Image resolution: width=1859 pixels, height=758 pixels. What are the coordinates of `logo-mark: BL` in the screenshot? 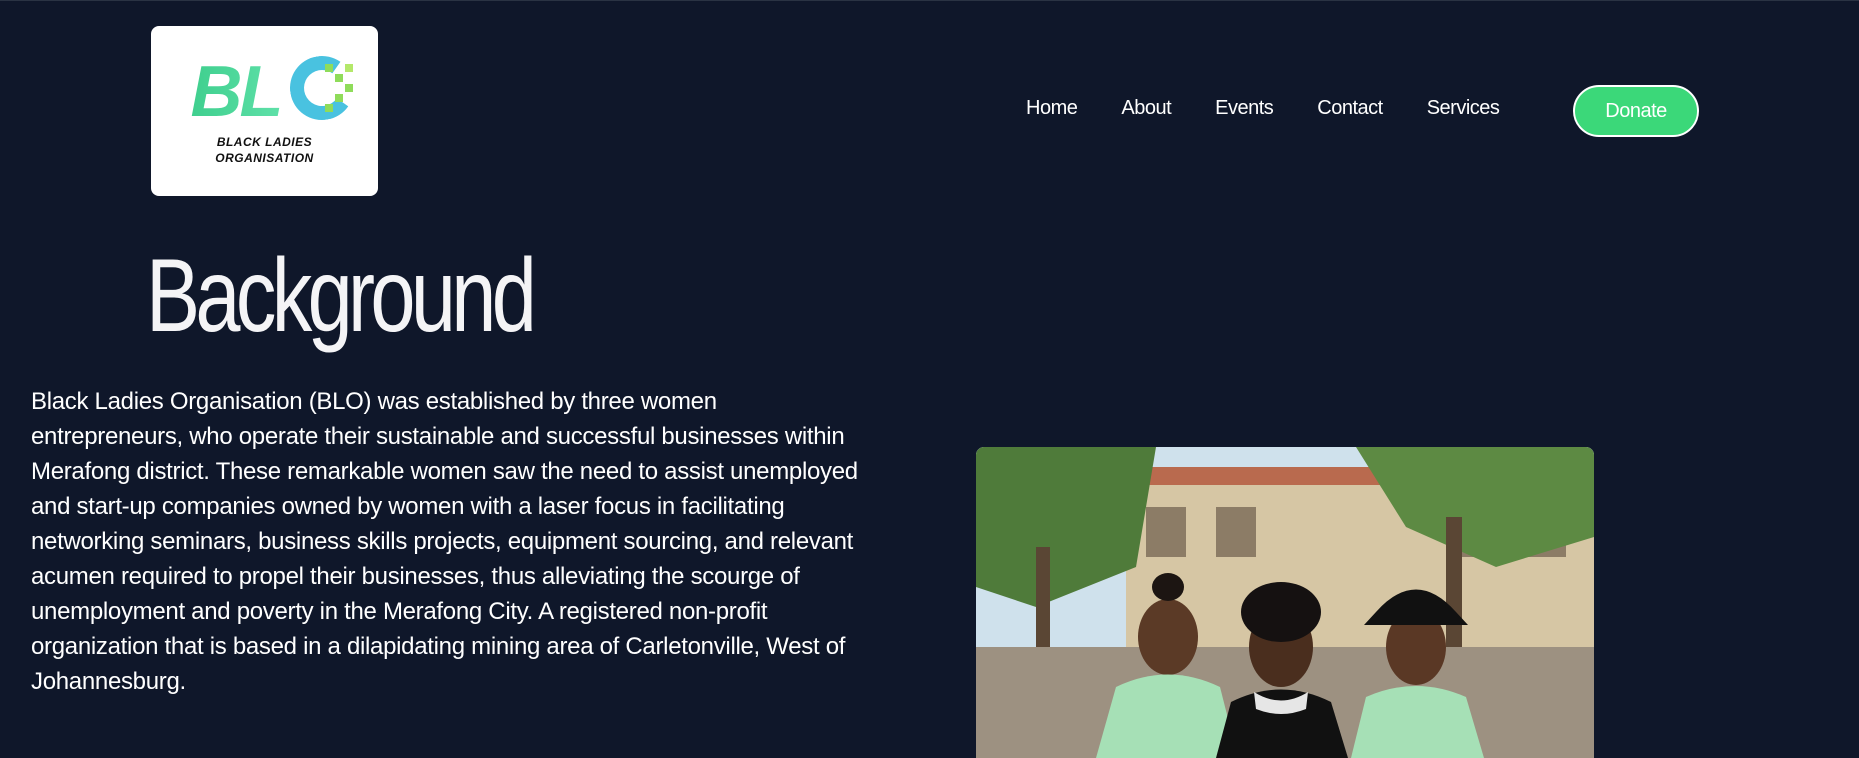 It's located at (267, 91).